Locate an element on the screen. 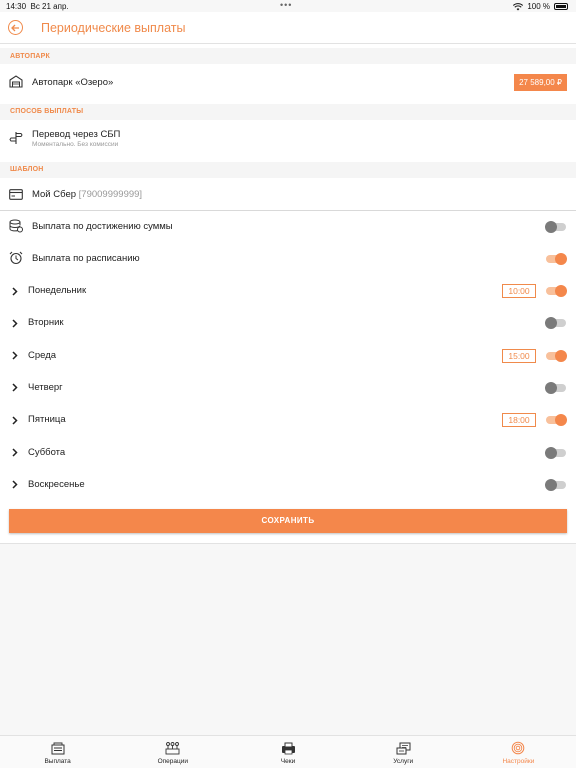  fleet-amount-badge: 27 589,00 ₽ is located at coordinates (540, 82).